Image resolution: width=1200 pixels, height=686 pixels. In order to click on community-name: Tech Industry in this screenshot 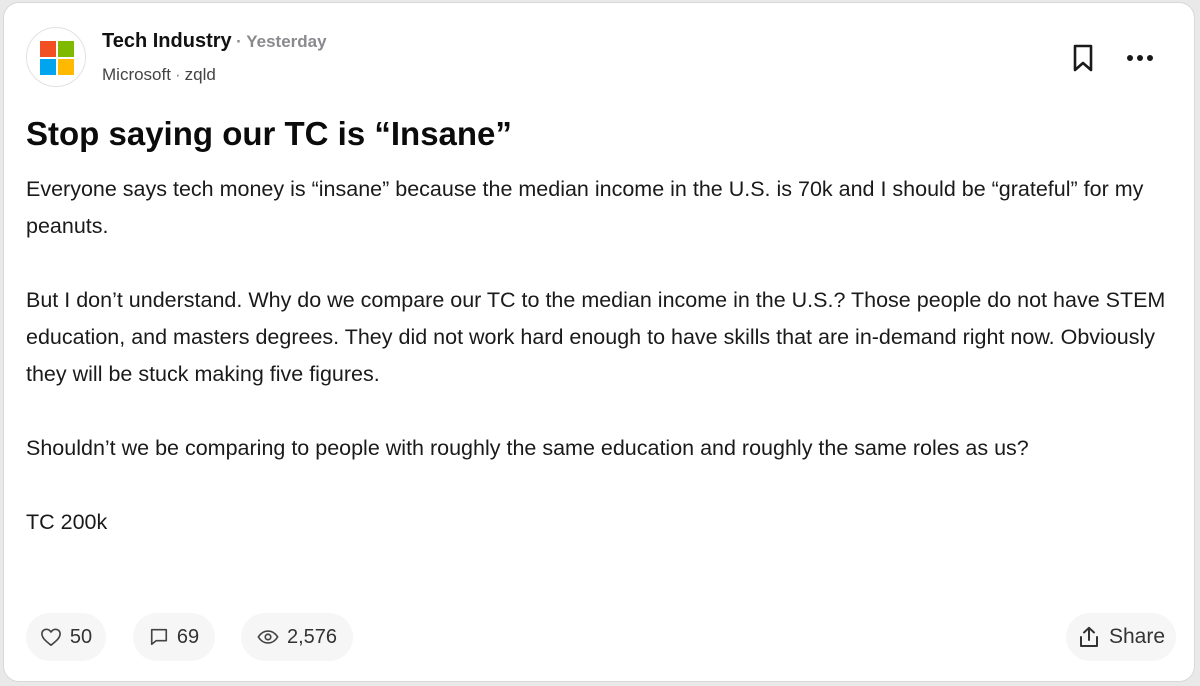, I will do `click(167, 41)`.